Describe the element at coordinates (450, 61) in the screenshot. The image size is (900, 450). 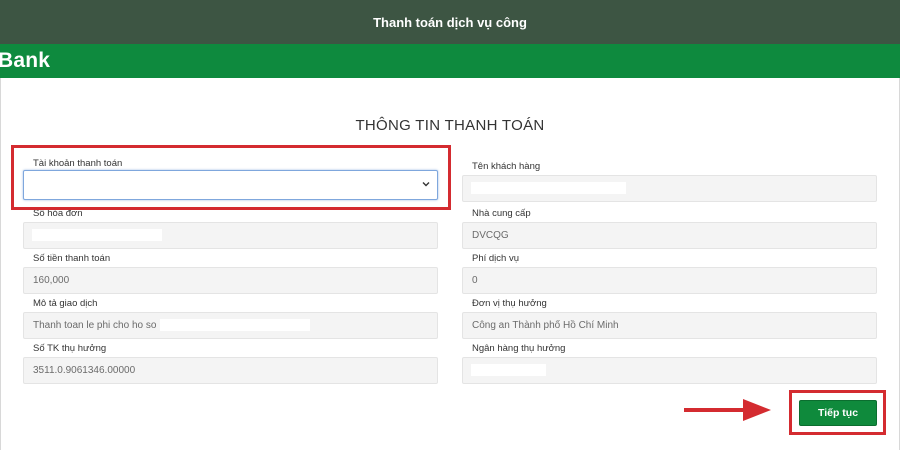
I see `brand-bar: Bank` at that location.